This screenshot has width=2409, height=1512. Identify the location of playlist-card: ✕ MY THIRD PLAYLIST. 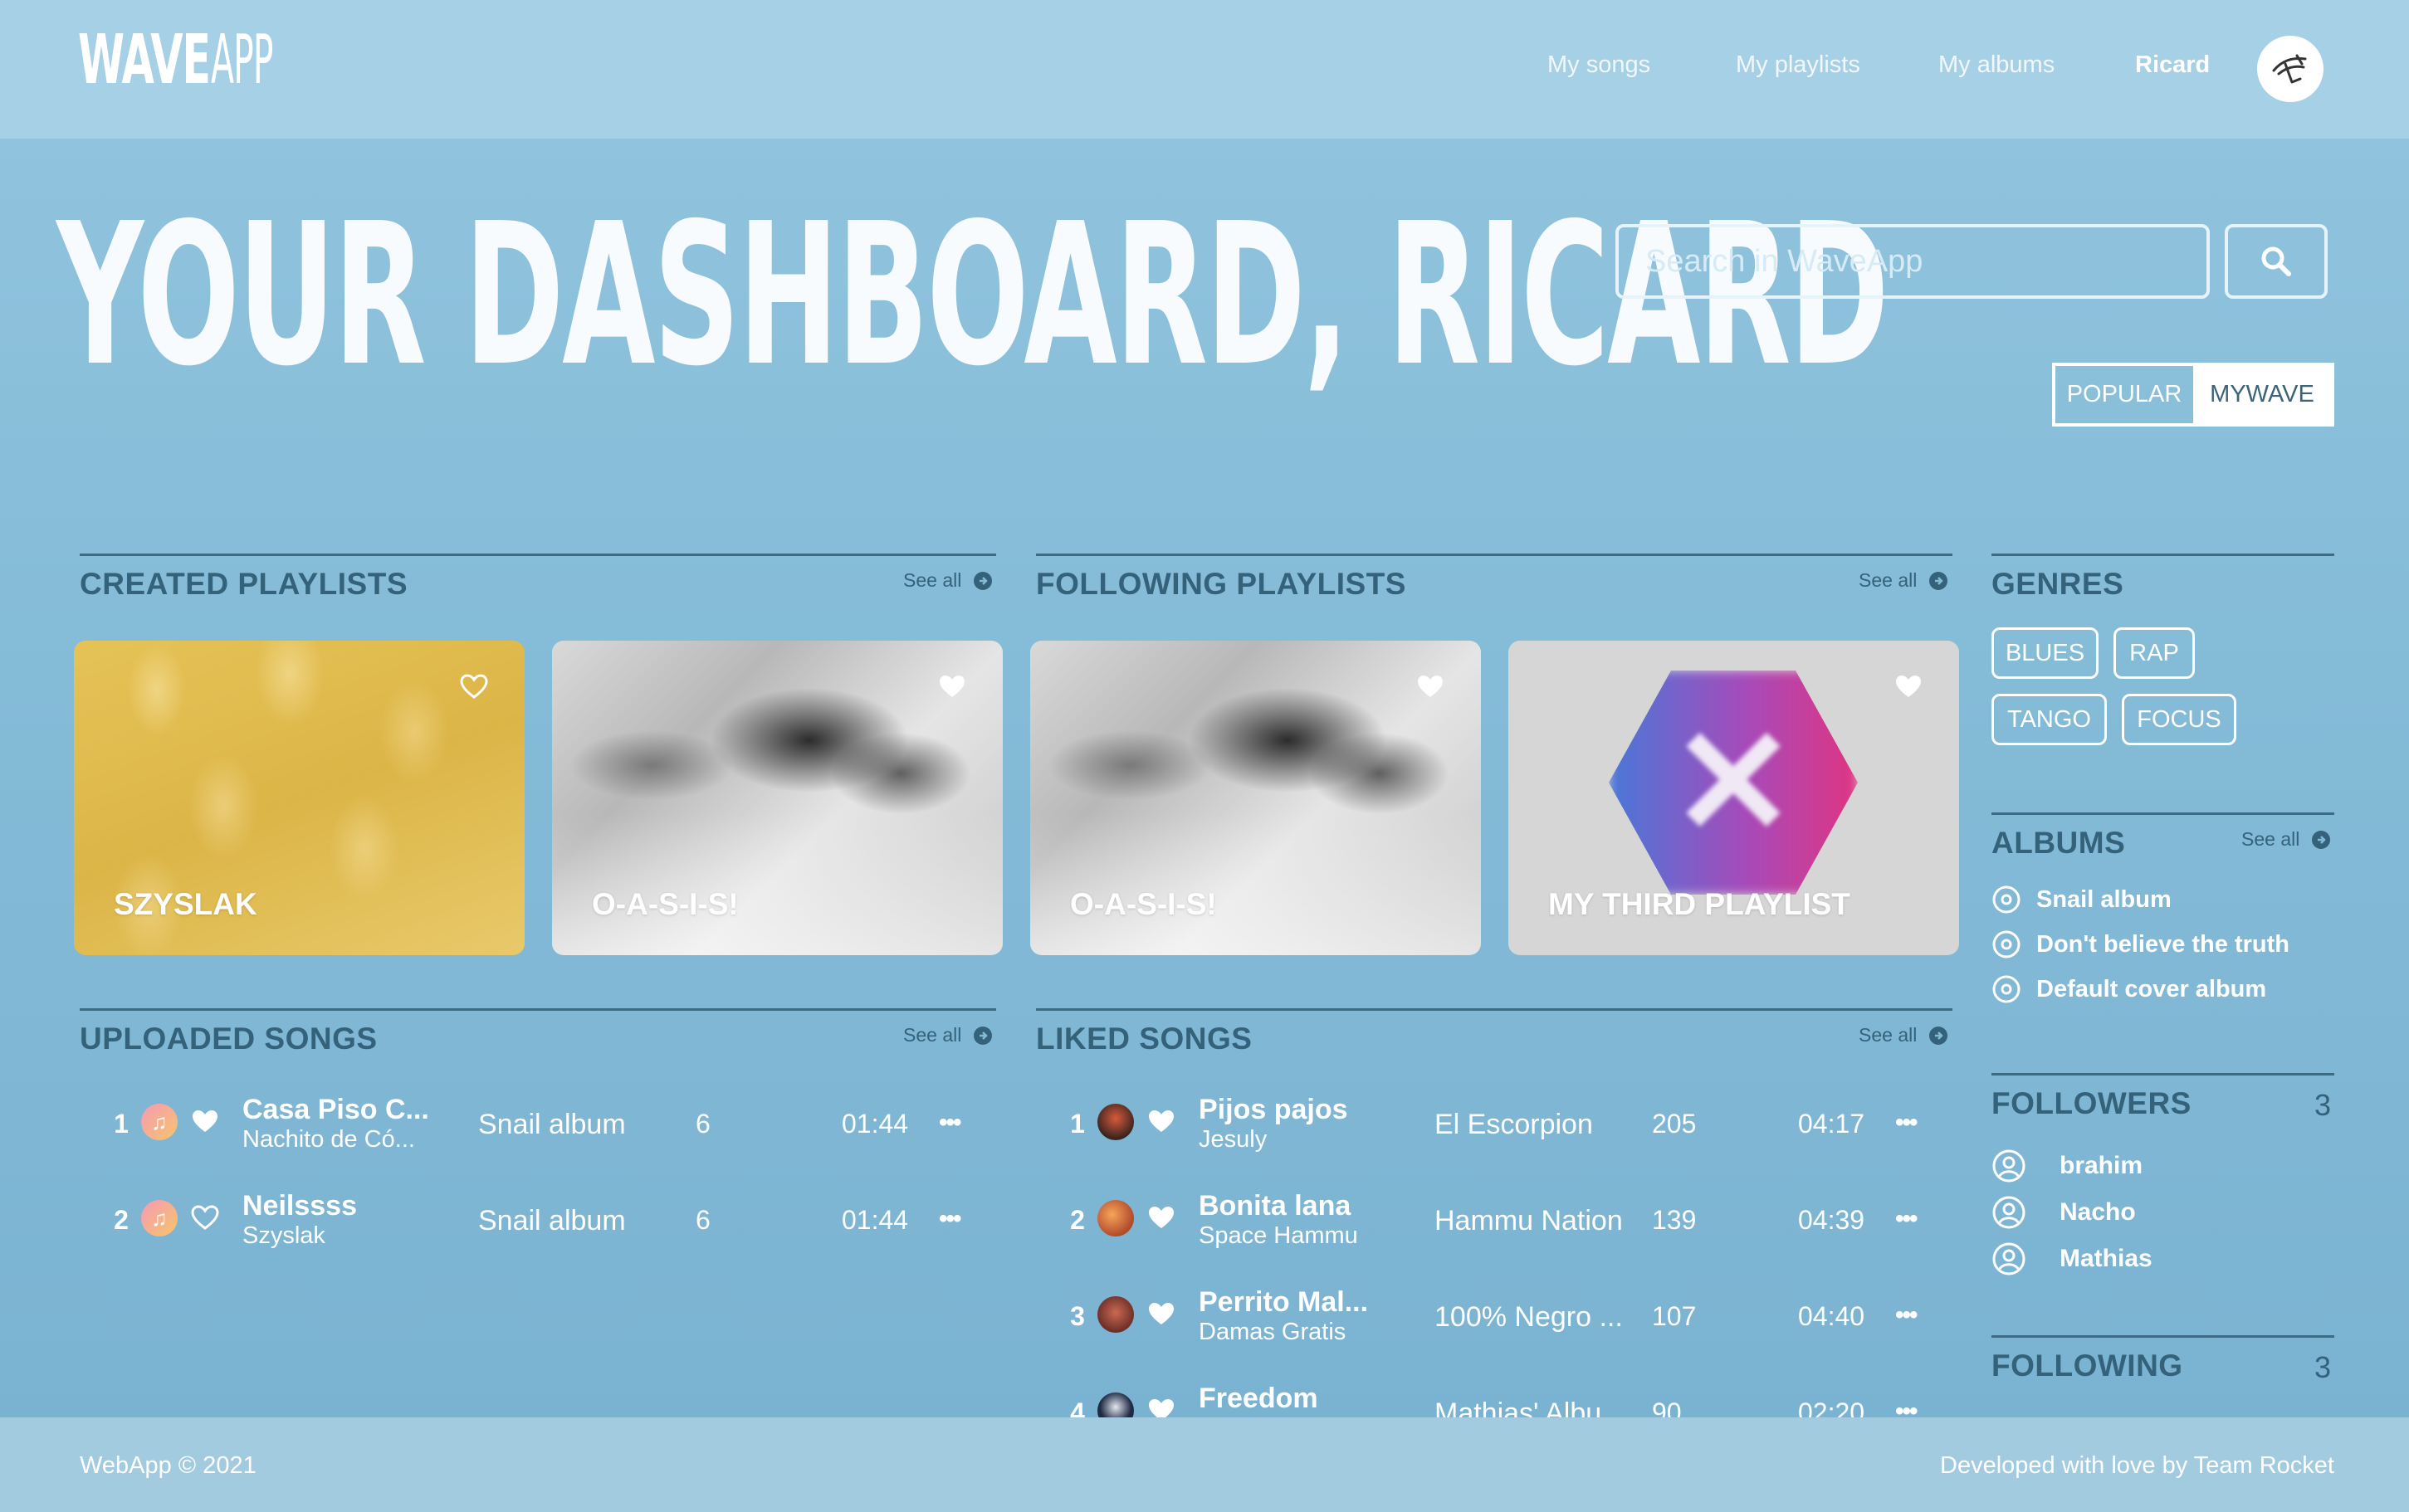
(1733, 798).